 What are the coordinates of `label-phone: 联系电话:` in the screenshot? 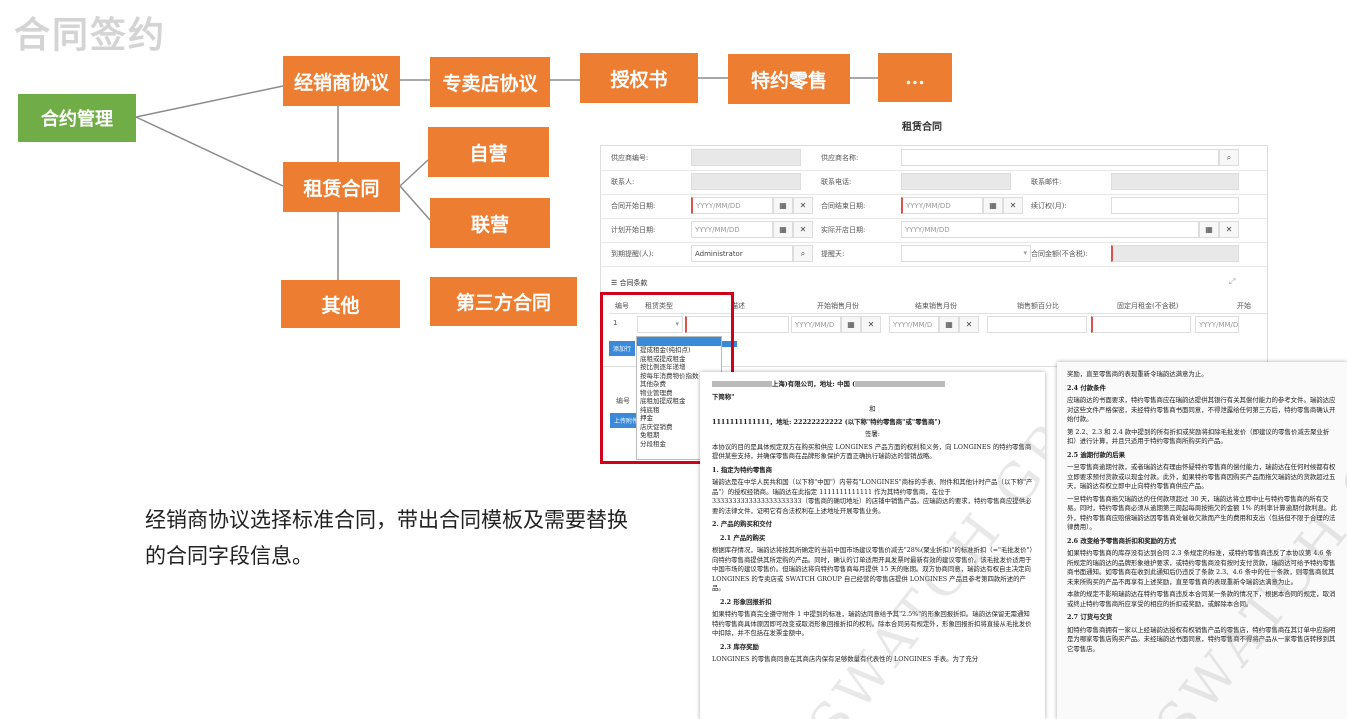 It's located at (836, 182).